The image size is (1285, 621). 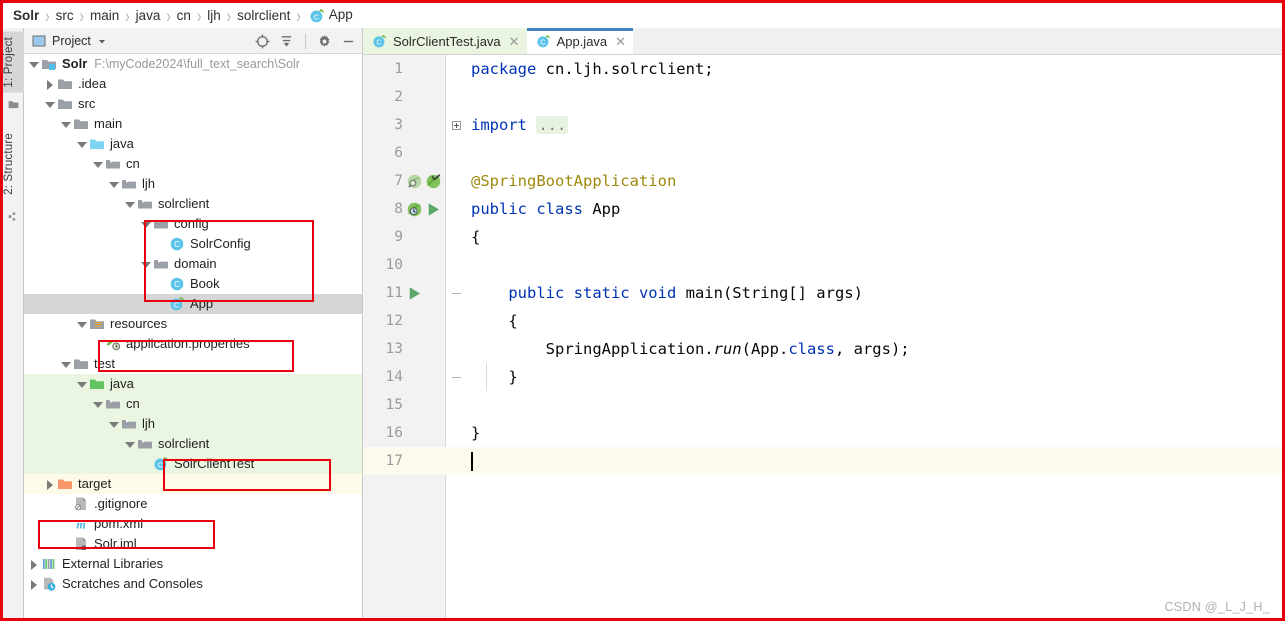 I want to click on code-line-2: 2, so click(x=822, y=97).